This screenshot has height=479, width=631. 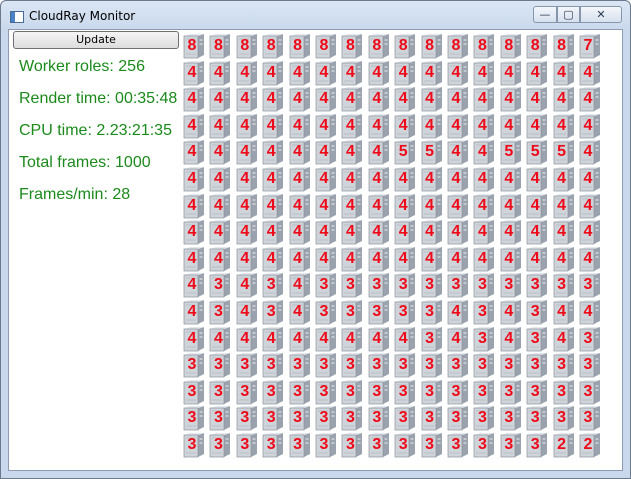 I want to click on title-bar: CloudRay Monitor — ▢ ✕, so click(x=315, y=15).